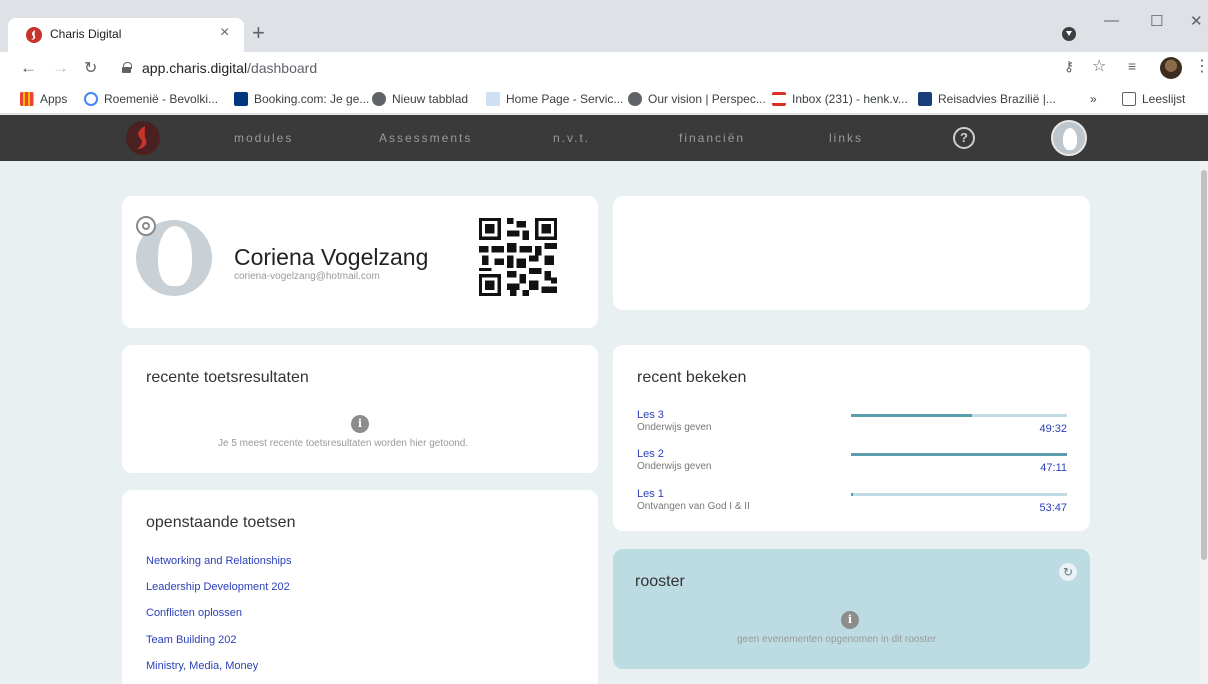  Describe the element at coordinates (126, 35) in the screenshot. I see `browser-tab: Charis Digital ×` at that location.